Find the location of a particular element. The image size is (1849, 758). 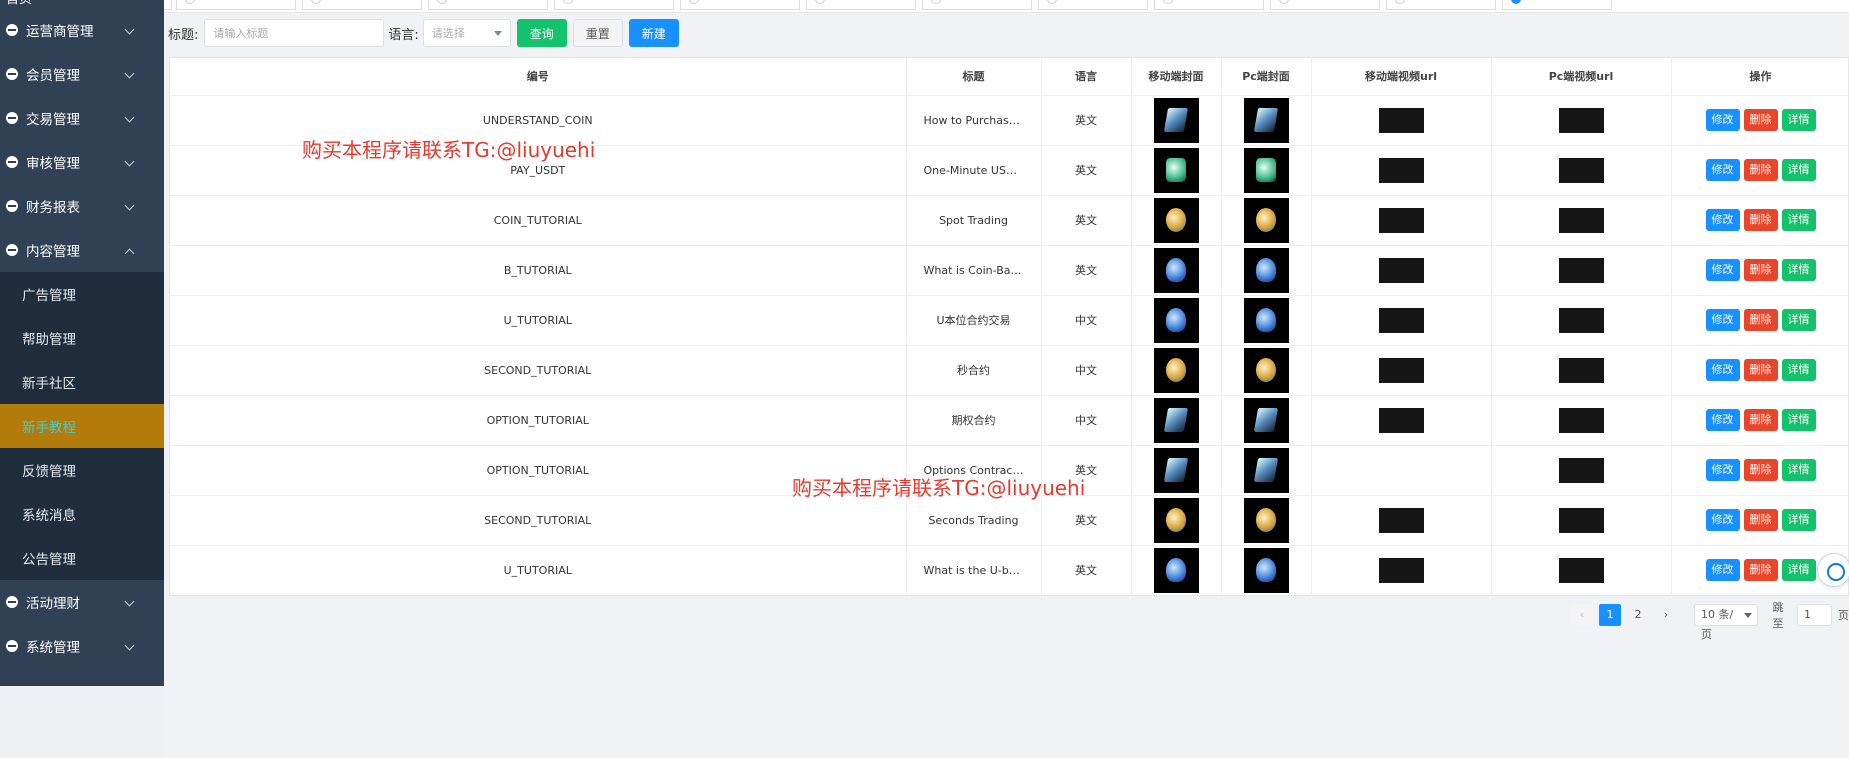

query-button: 查询 is located at coordinates (541, 33).